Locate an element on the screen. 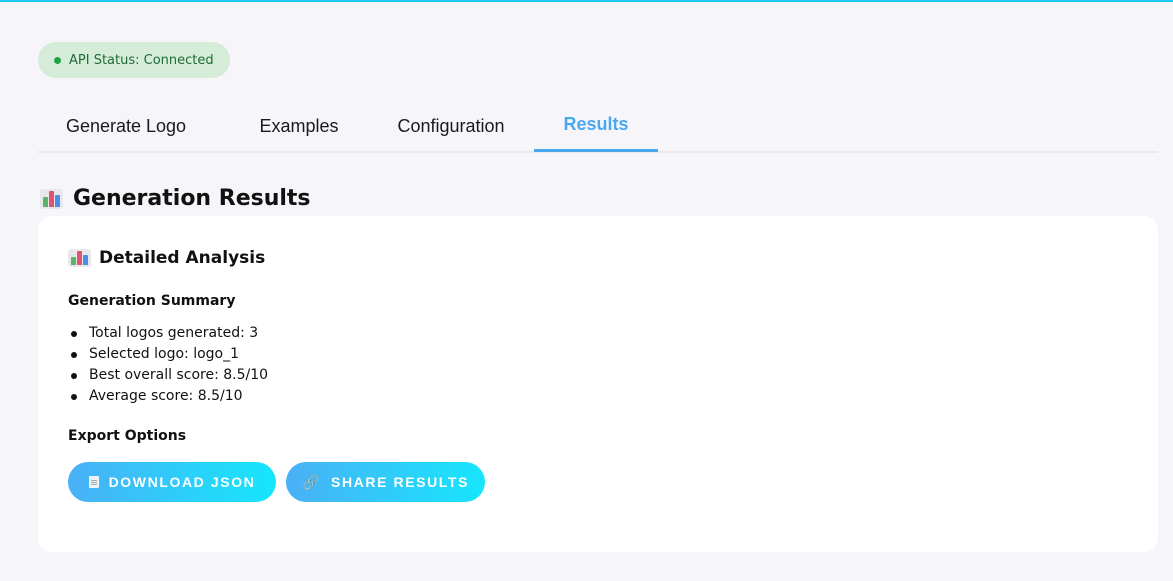 The height and width of the screenshot is (581, 1173). list-item: Best overall score: 8.5/10 is located at coordinates (168, 375).